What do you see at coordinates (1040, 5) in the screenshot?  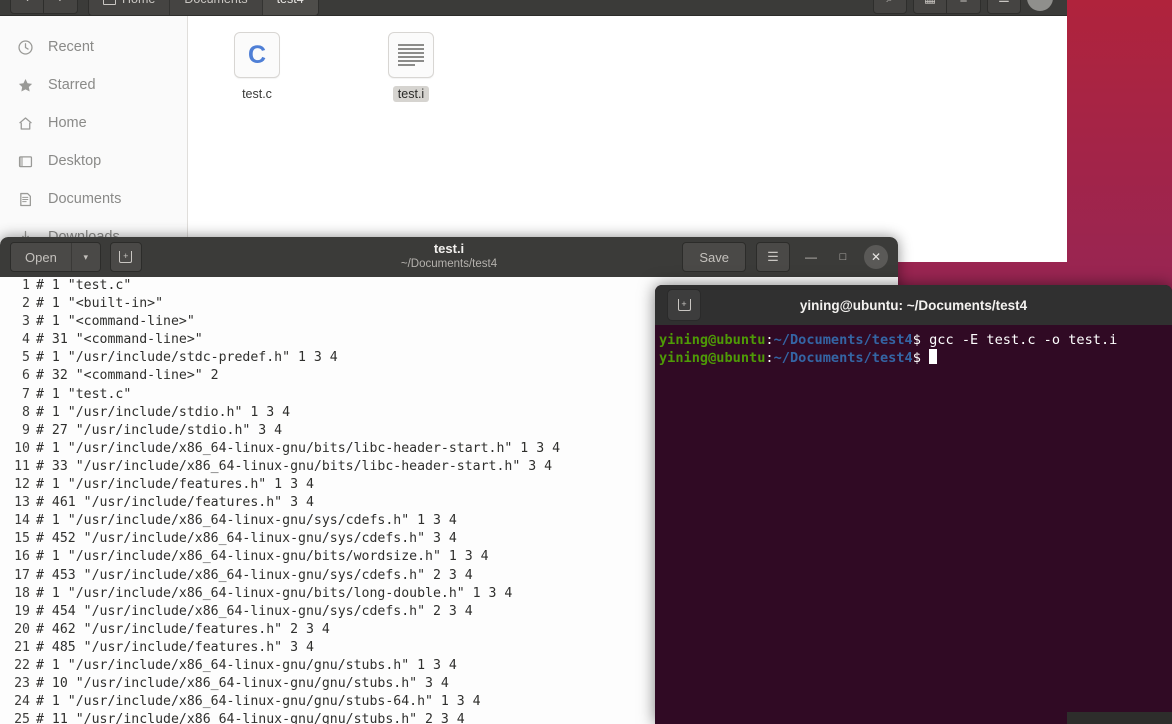 I see `avatar` at bounding box center [1040, 5].